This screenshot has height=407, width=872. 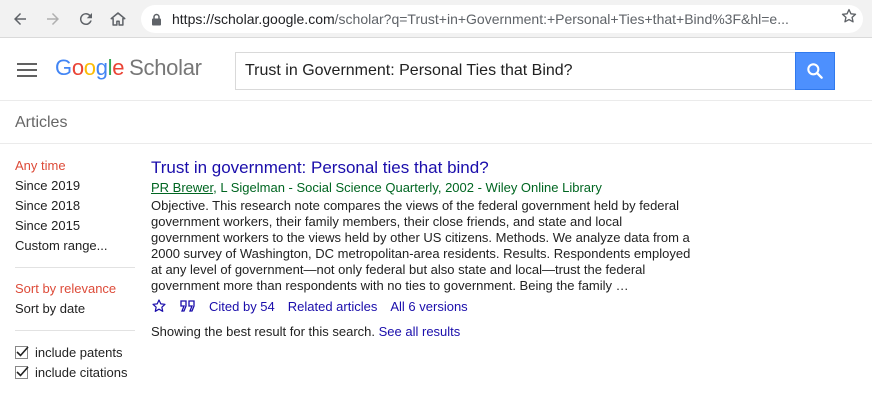 I want to click on home-button, so click(x=118, y=19).